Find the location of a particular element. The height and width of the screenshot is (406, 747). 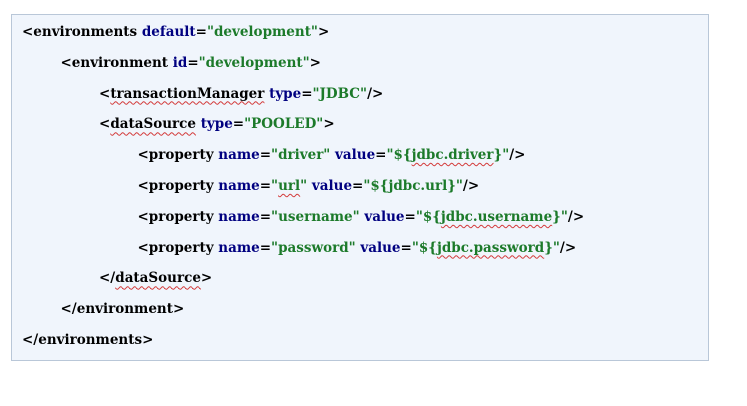

code-line: <dataSource type="POOLED"> is located at coordinates (217, 124).